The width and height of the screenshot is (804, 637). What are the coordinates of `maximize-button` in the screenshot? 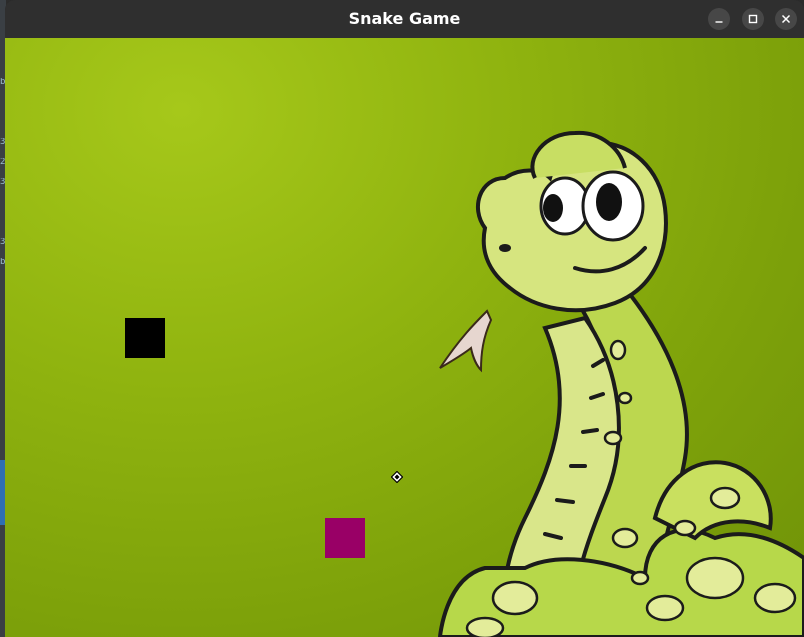 It's located at (753, 19).